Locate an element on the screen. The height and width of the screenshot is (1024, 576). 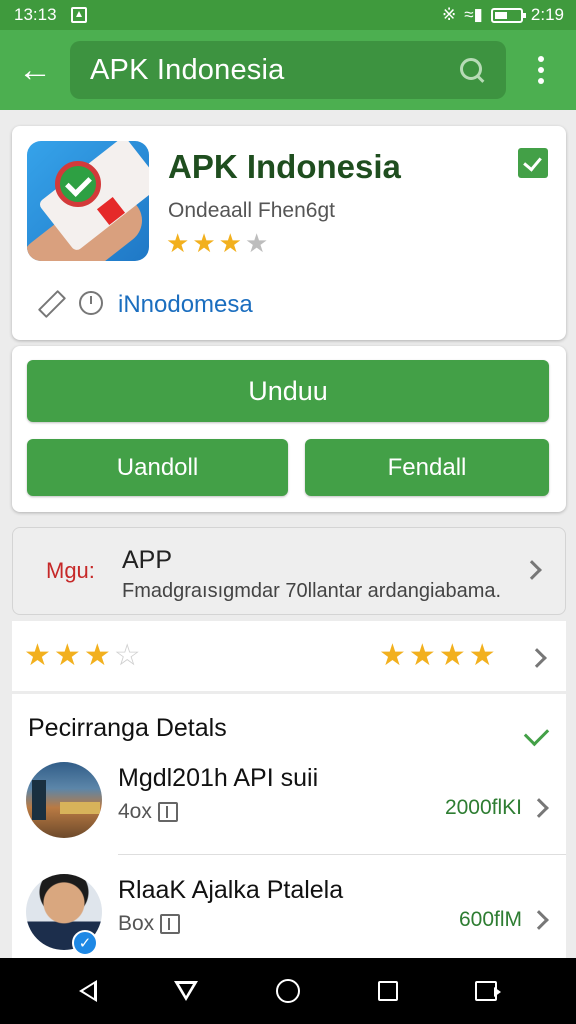
back-arrow-icon: ← is located at coordinates (35, 69).